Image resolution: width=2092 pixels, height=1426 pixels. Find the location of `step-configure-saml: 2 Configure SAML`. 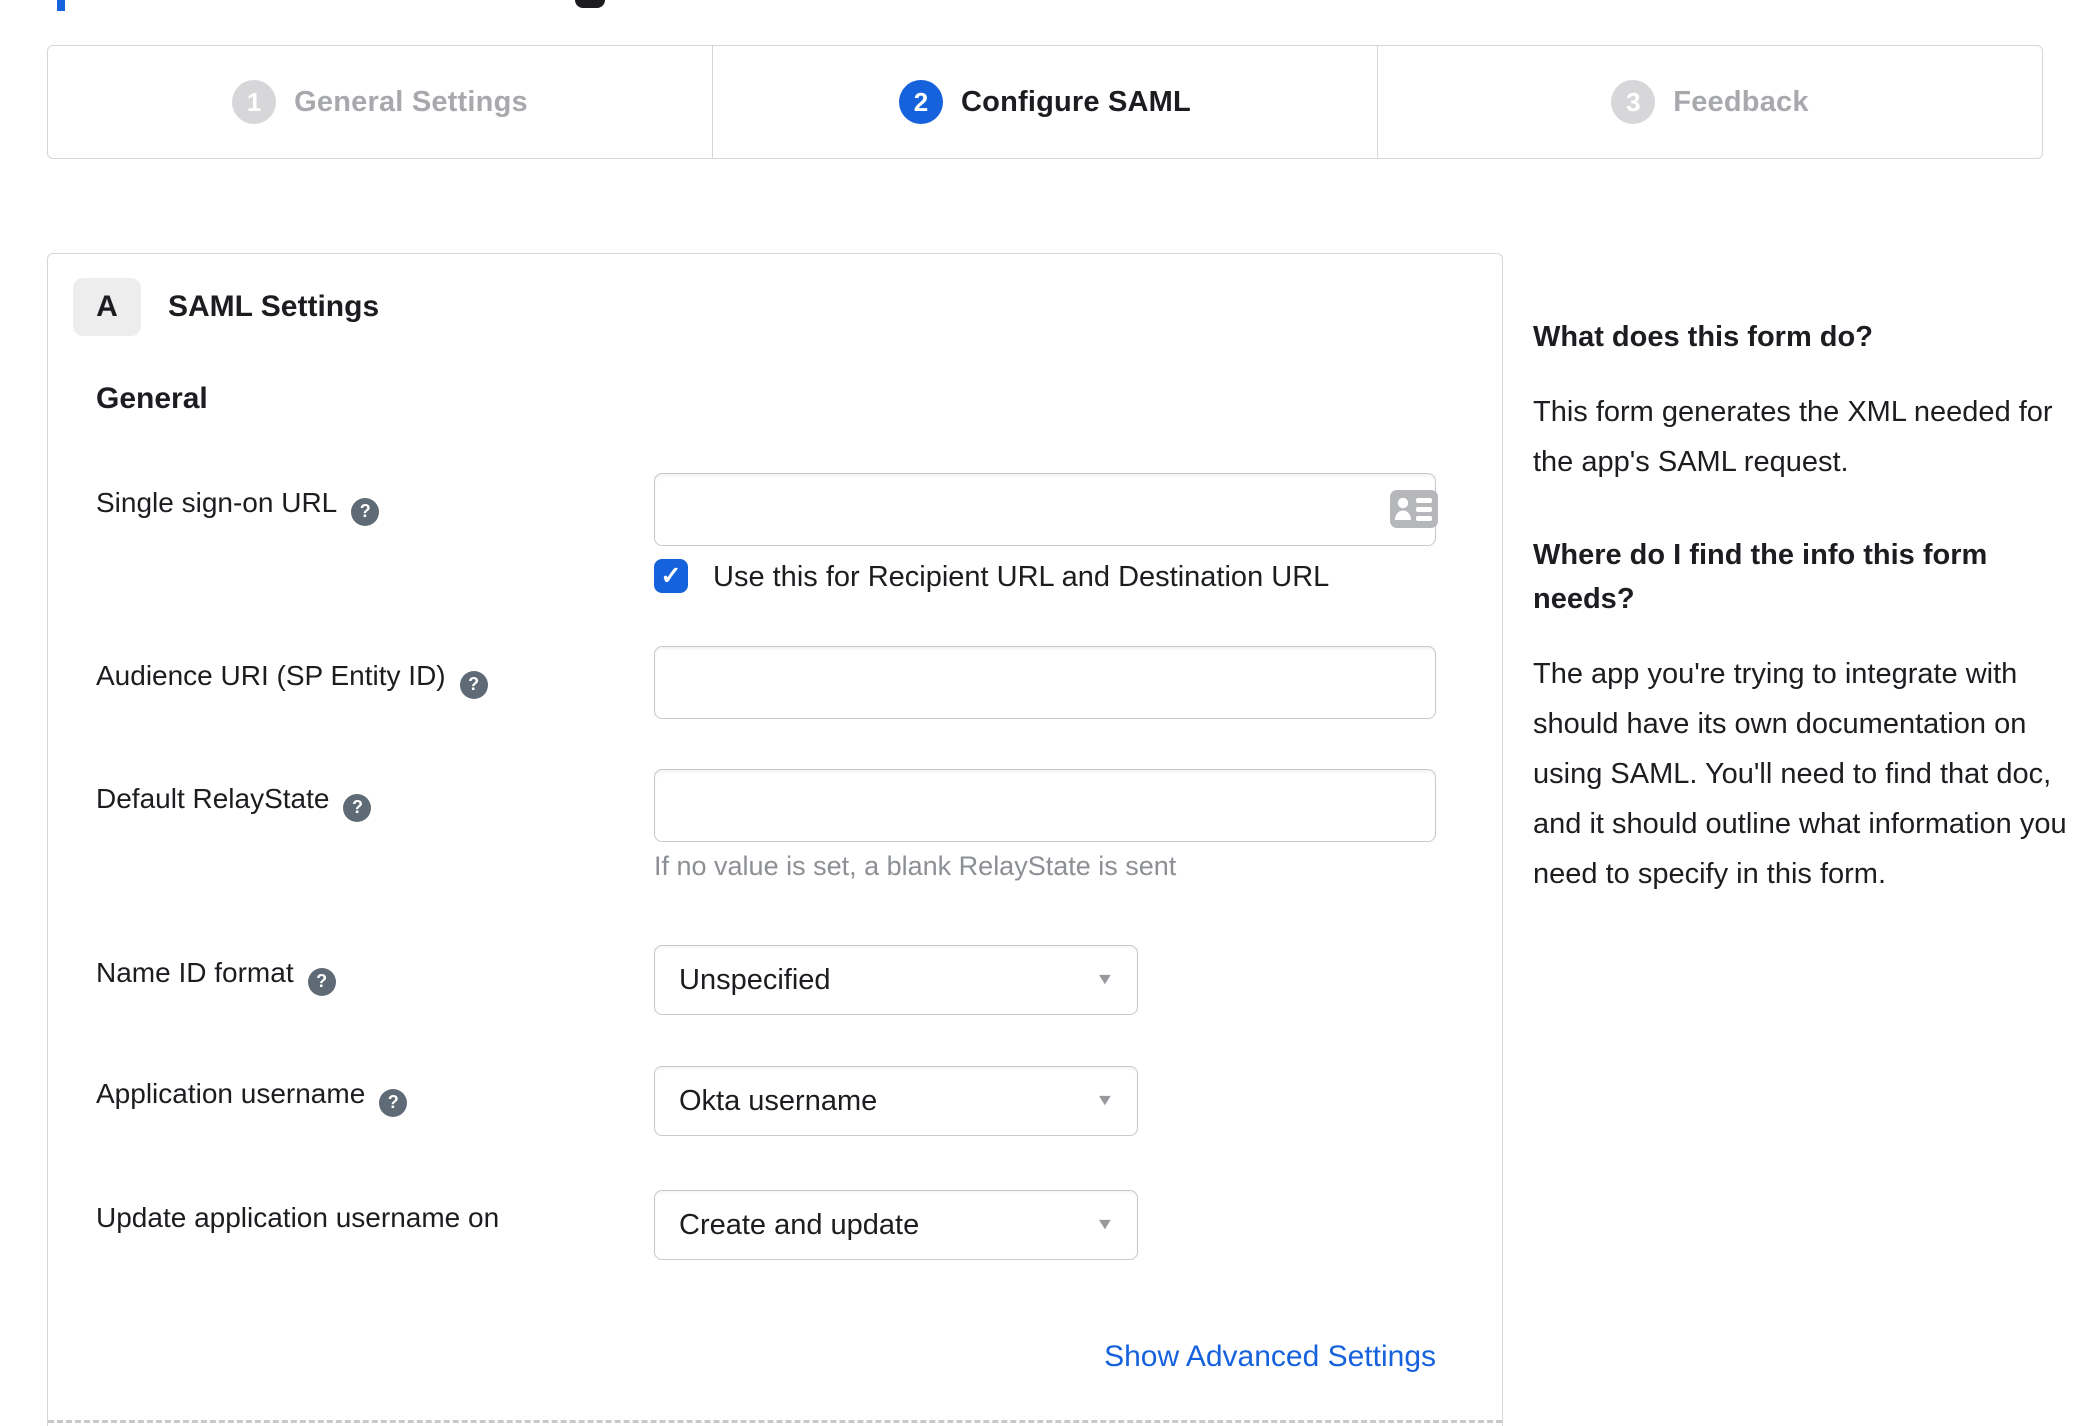

step-configure-saml: 2 Configure SAML is located at coordinates (1044, 102).